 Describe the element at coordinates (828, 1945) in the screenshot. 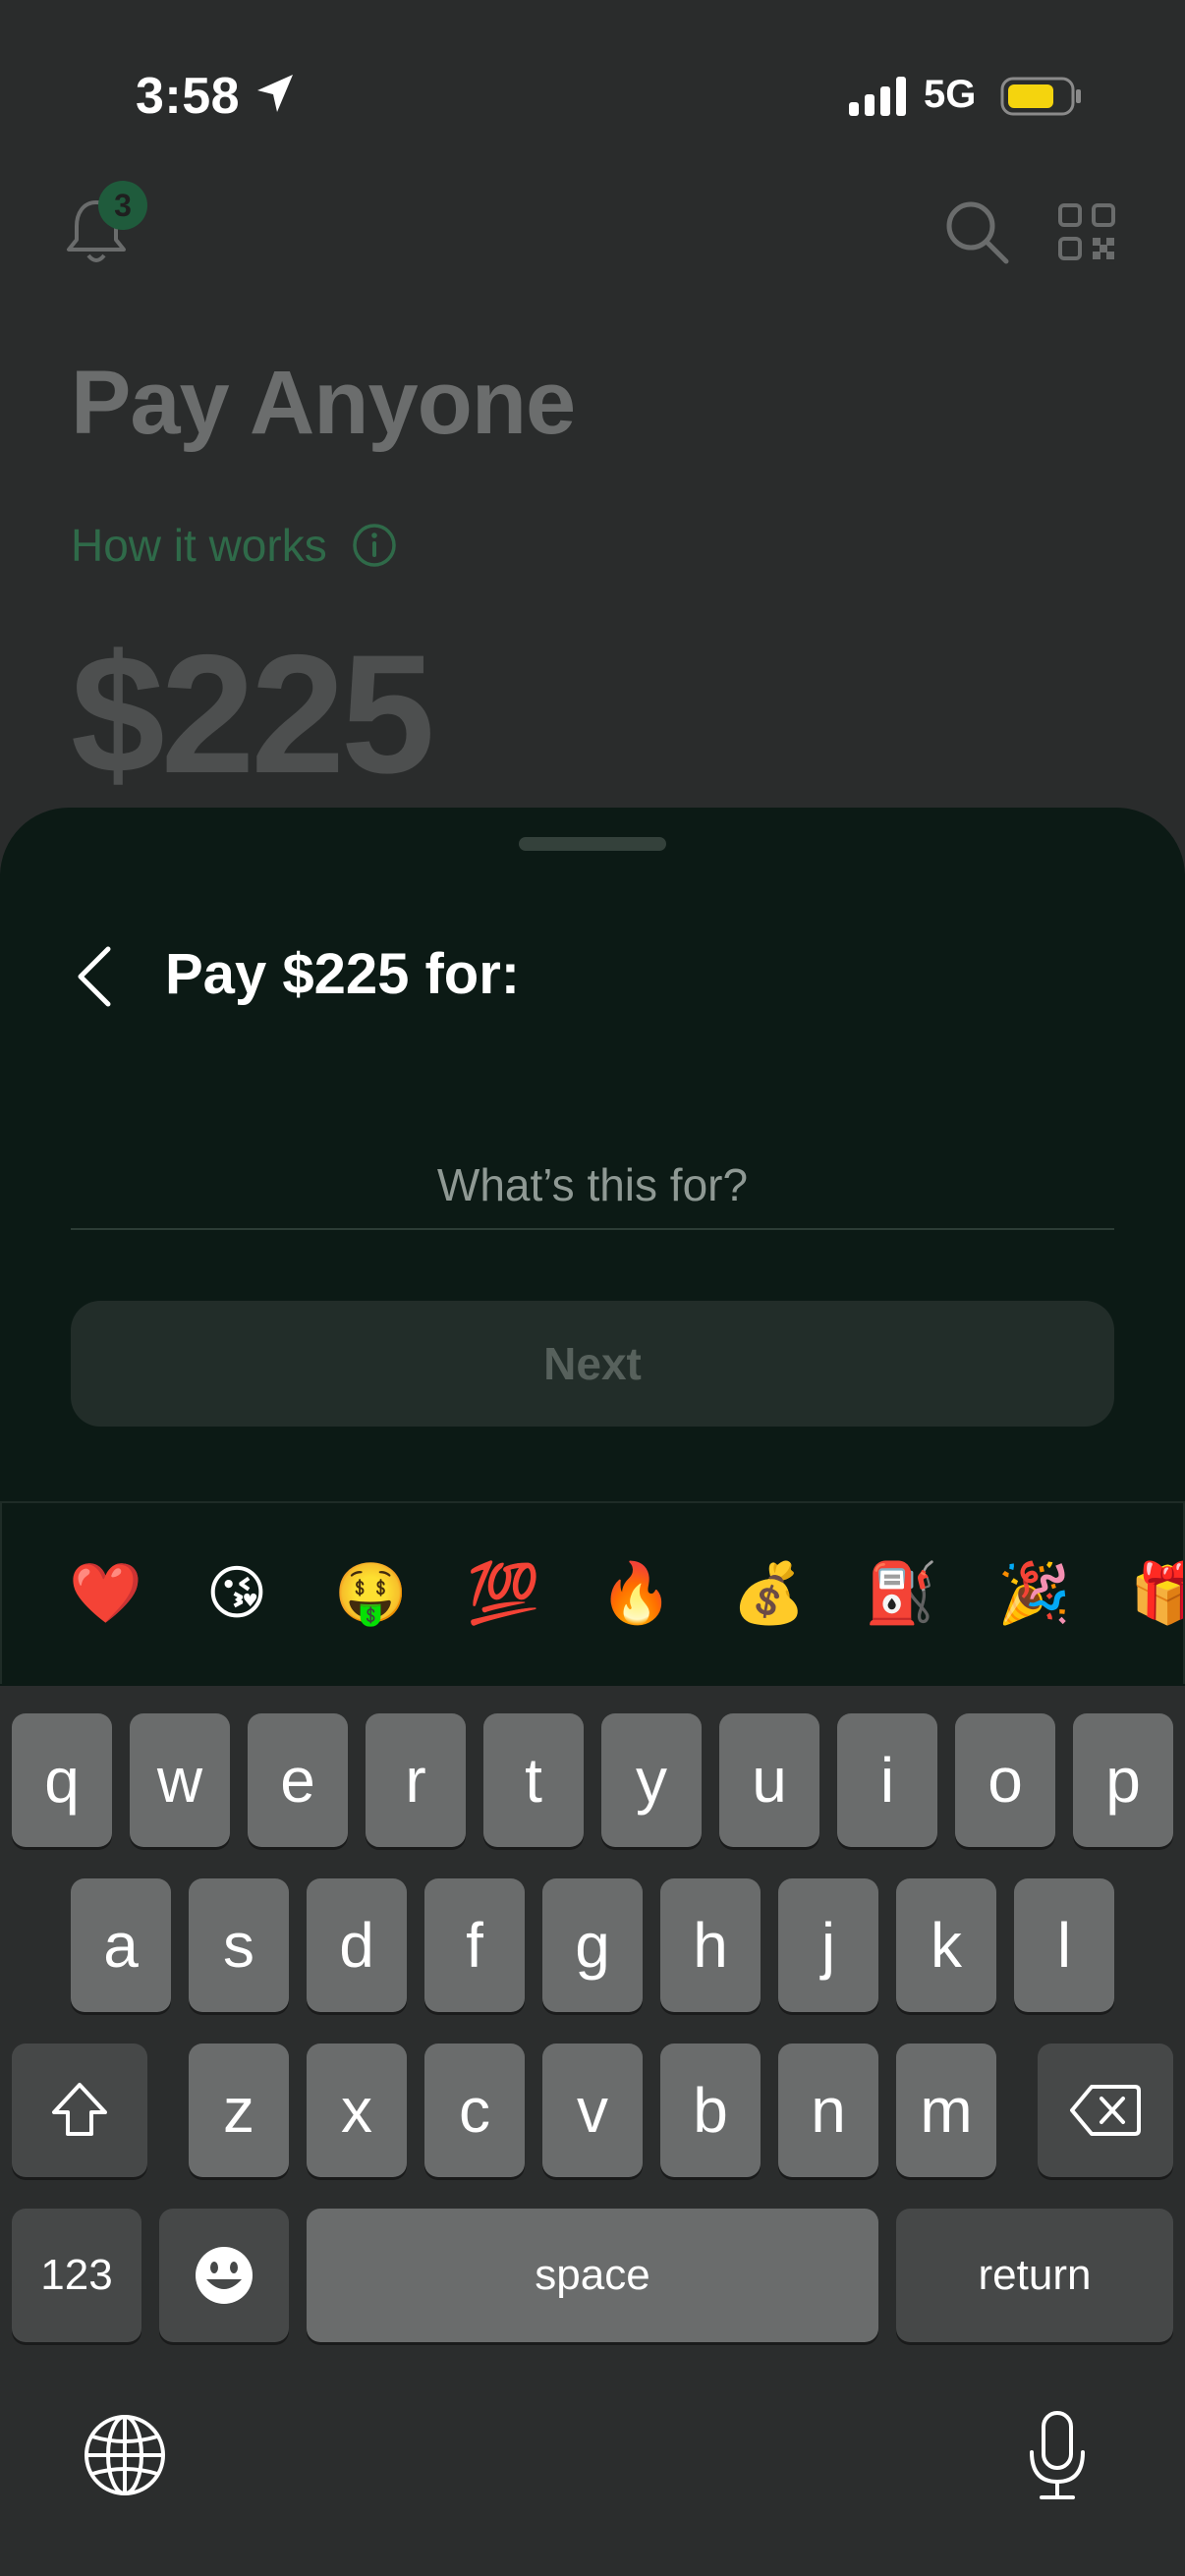

I see `key-j: j` at that location.